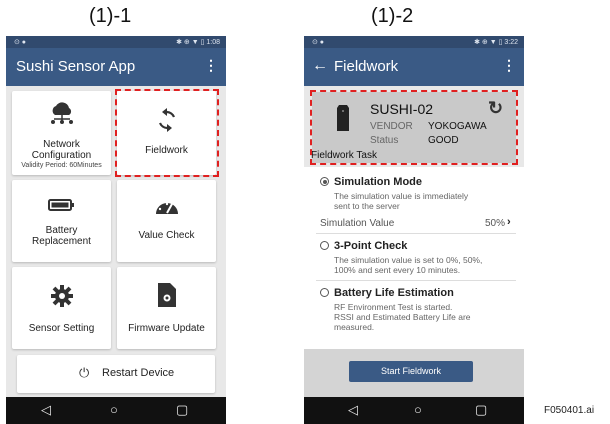 This screenshot has width=610, height=424. What do you see at coordinates (496, 42) in the screenshot?
I see `status-icons-right: ✱ ⊕ ▼ ▯ 3:22` at bounding box center [496, 42].